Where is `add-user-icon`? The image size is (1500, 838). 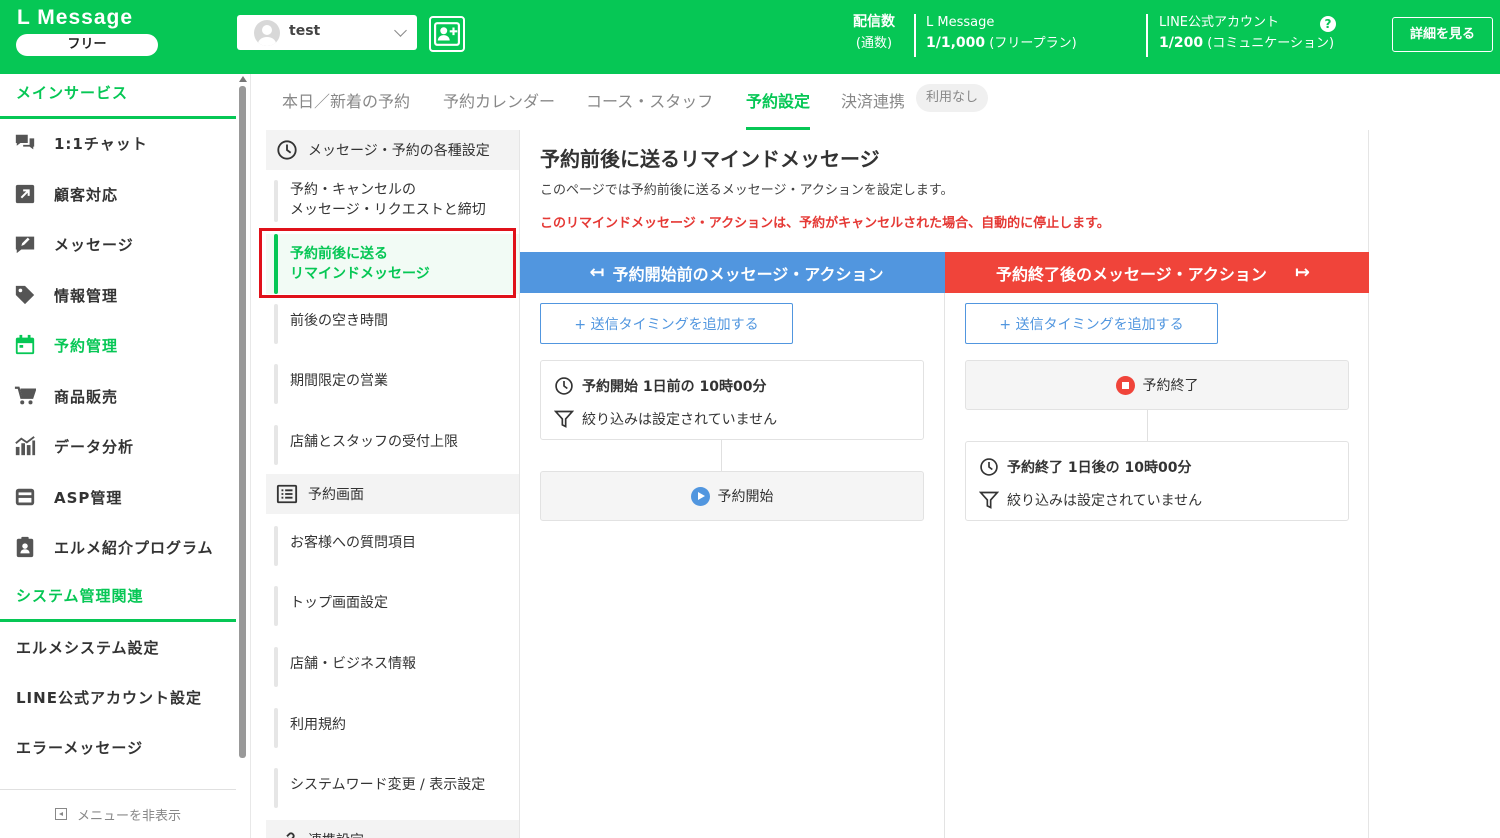
add-user-icon is located at coordinates (447, 34).